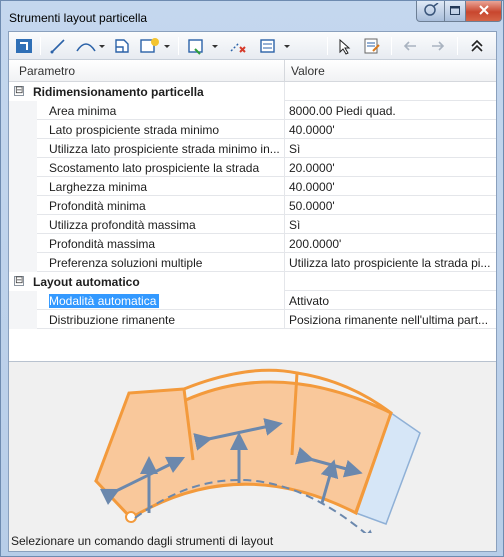 The image size is (504, 557). What do you see at coordinates (252, 205) in the screenshot?
I see `property-row: Profondità minima 50.0000'` at bounding box center [252, 205].